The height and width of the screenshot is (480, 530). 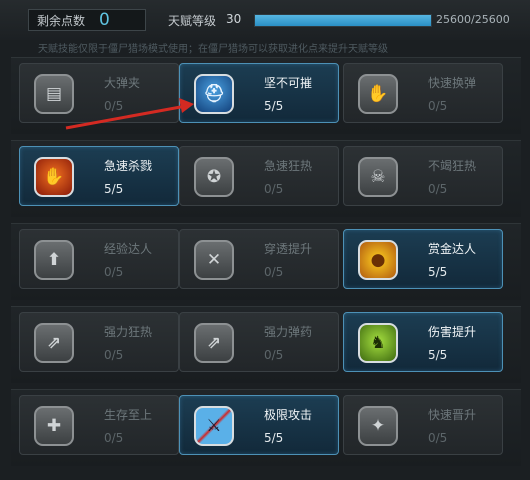 I want to click on talent-card: ⚔ 极限攻击 5/5, so click(x=259, y=425).